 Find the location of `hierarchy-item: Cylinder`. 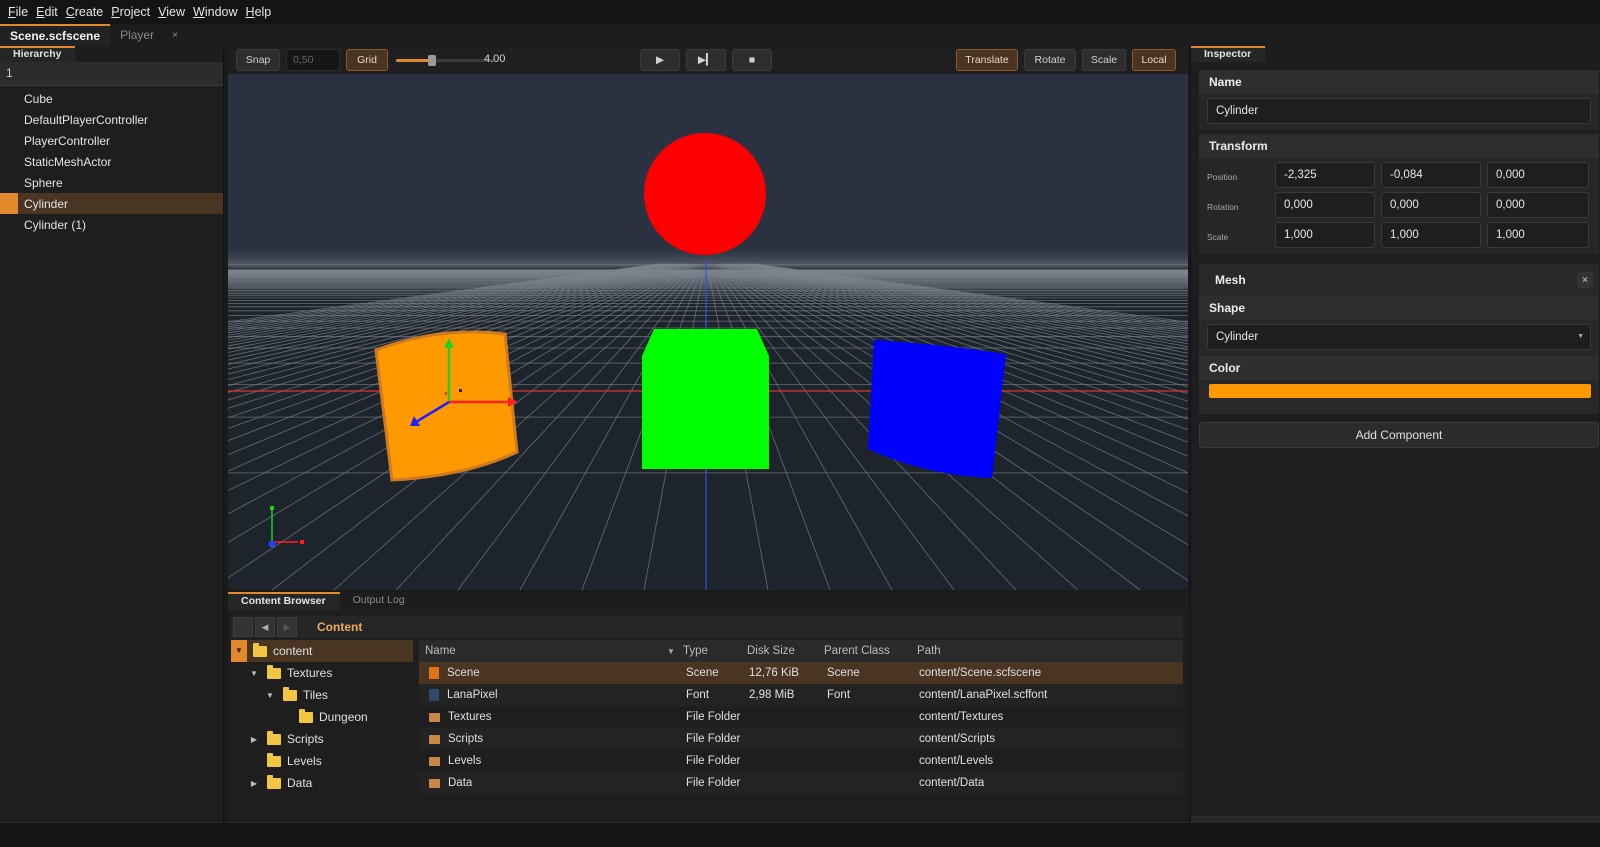

hierarchy-item: Cylinder is located at coordinates (111, 203).